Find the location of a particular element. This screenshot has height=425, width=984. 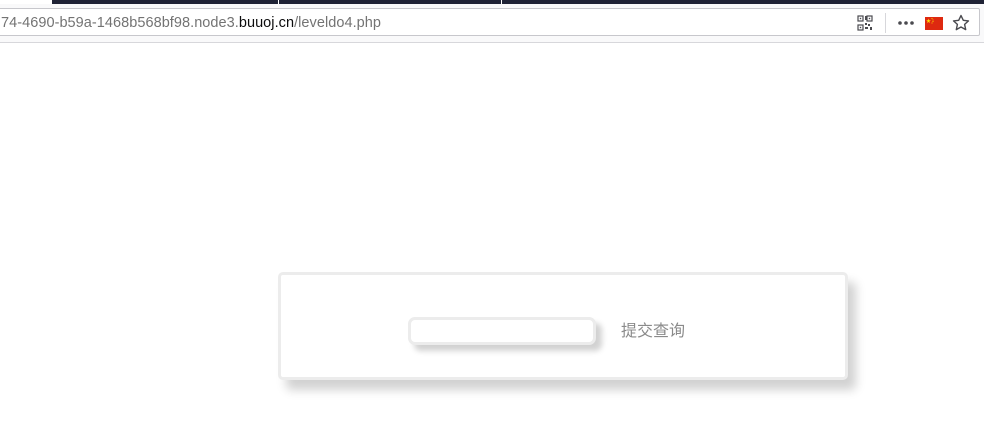

query-form: 提交查询 is located at coordinates (563, 326).